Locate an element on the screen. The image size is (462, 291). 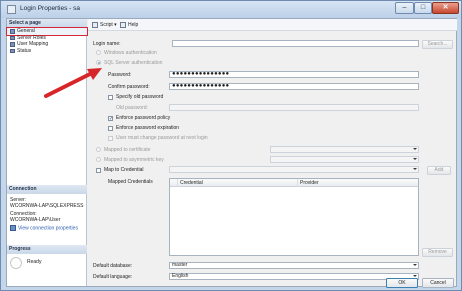
annotation-arrow-shaft is located at coordinates (70, 84).